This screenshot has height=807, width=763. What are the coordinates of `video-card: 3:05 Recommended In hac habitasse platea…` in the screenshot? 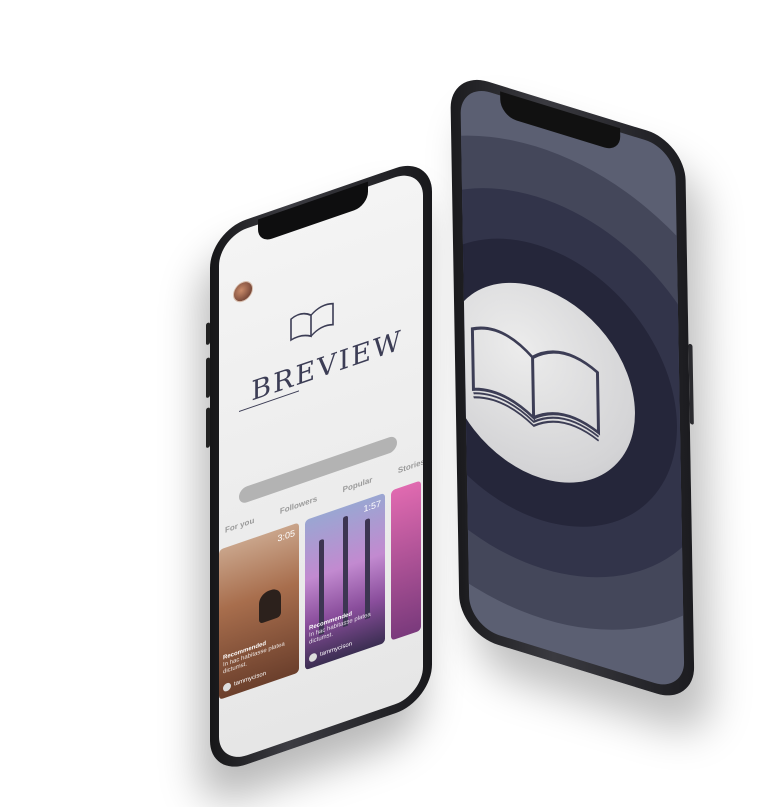 It's located at (259, 611).